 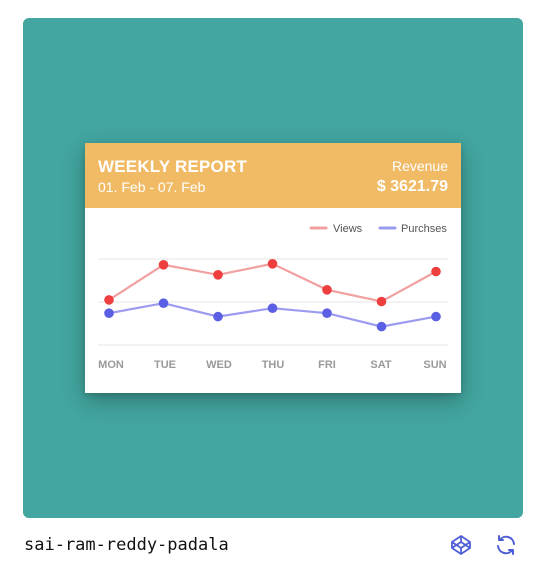 I want to click on series-layer, so click(x=272, y=295).